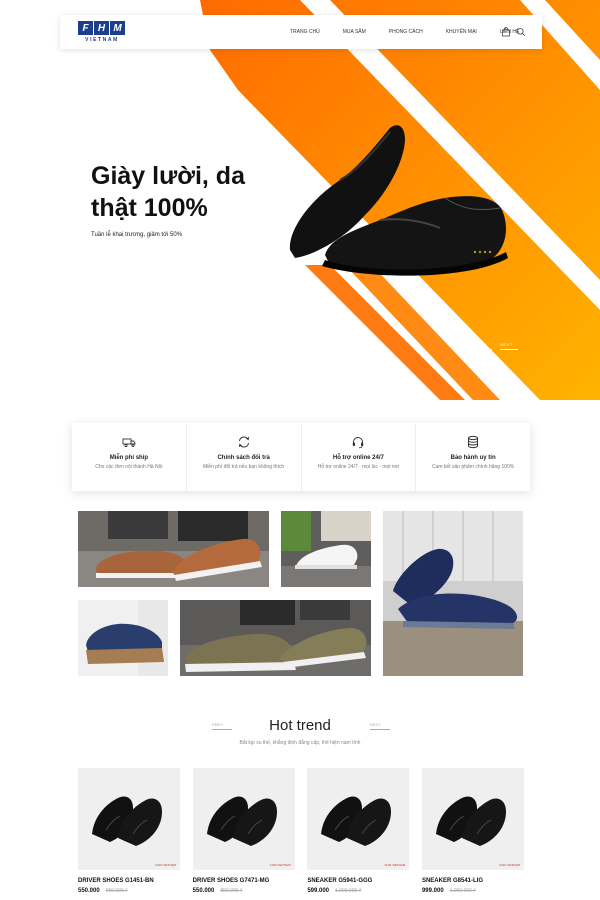 The width and height of the screenshot is (600, 900). I want to click on feature-title: Bảo hành uy tín, so click(473, 458).